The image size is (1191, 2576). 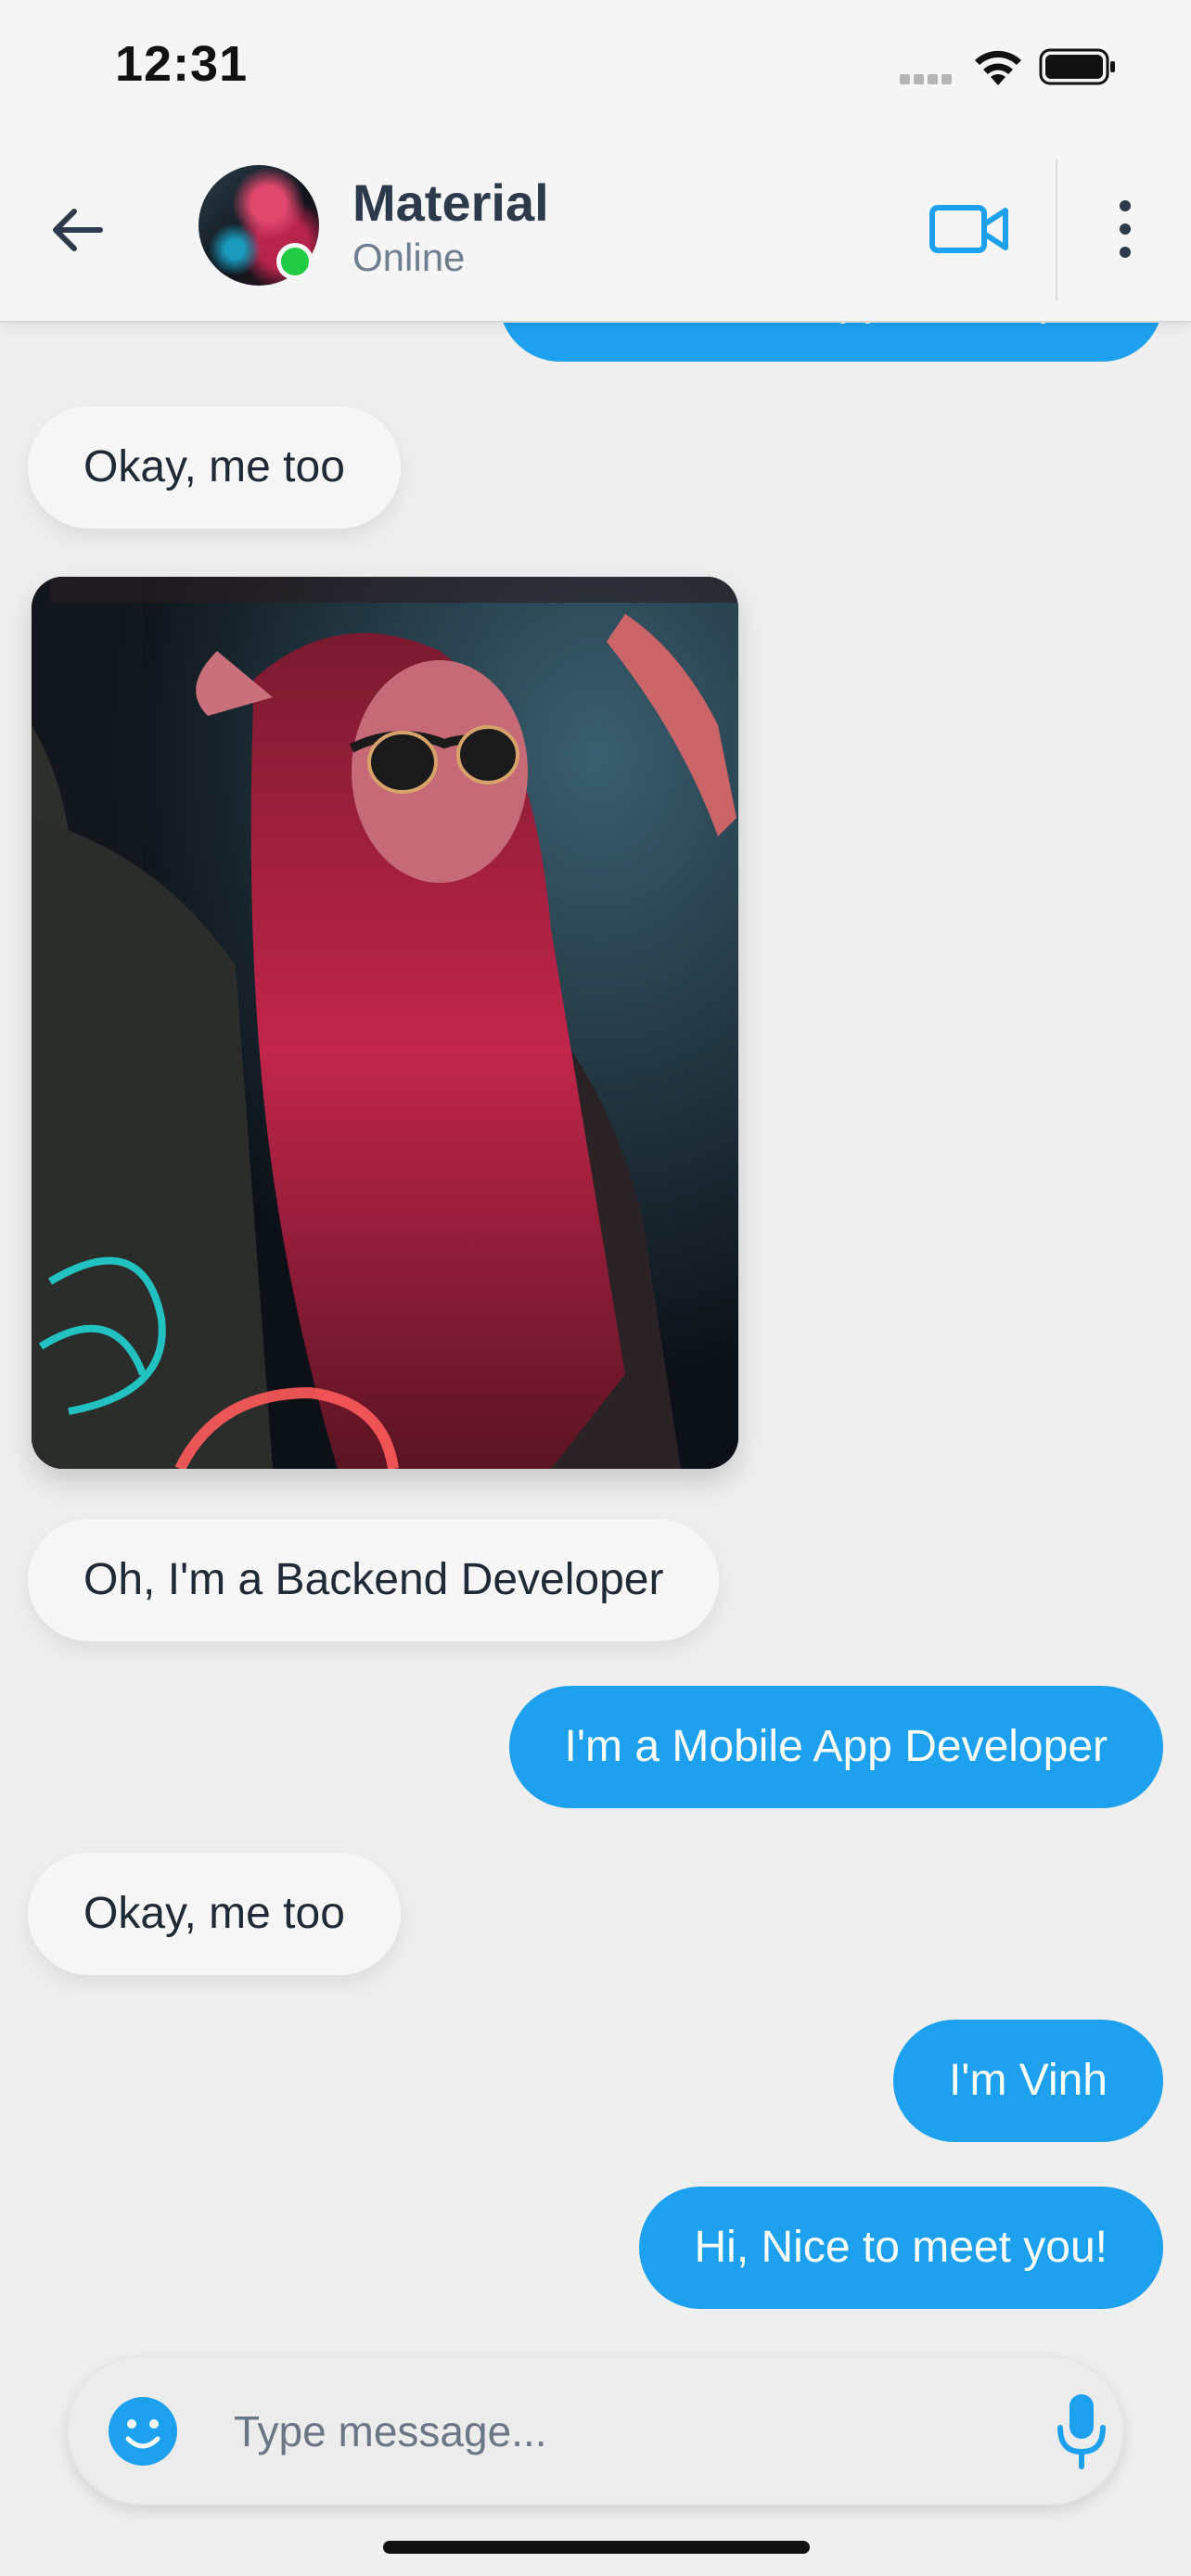 I want to click on message-composer, so click(x=595, y=2431).